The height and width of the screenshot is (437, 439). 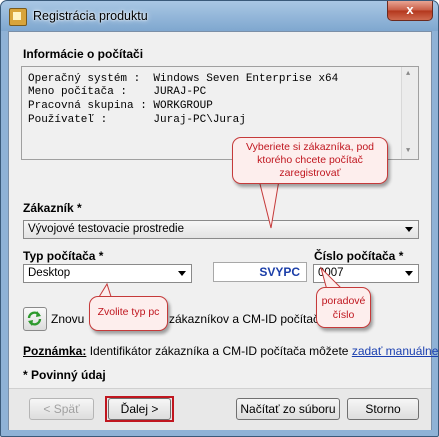 I want to click on app-icon, so click(x=18, y=17).